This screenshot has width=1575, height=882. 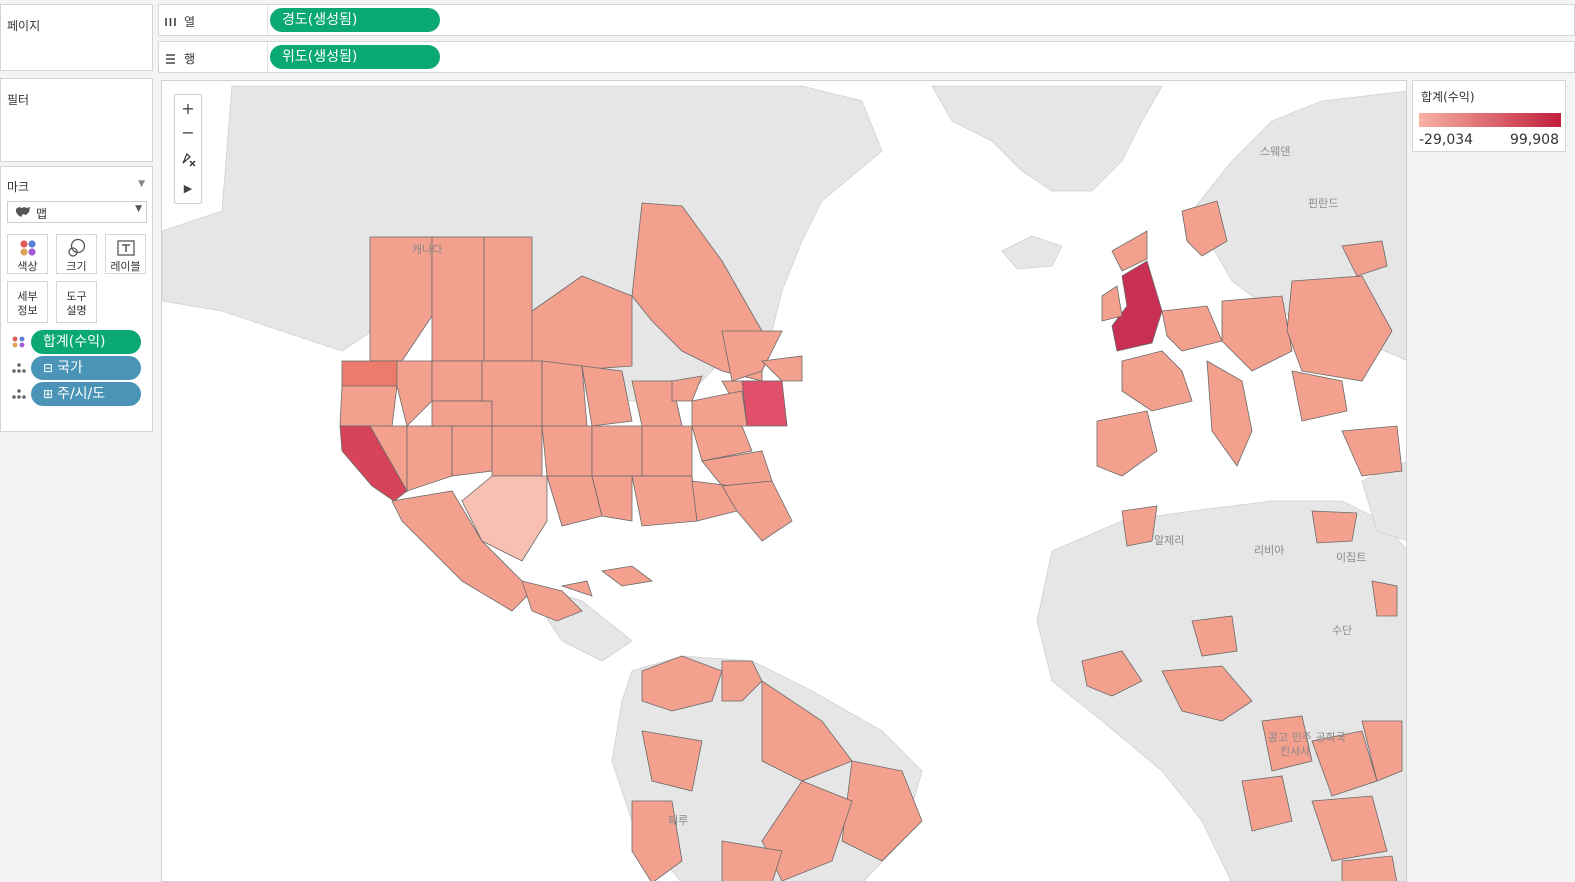 I want to click on mark-field-country: ⊟ 국가, so click(x=77, y=368).